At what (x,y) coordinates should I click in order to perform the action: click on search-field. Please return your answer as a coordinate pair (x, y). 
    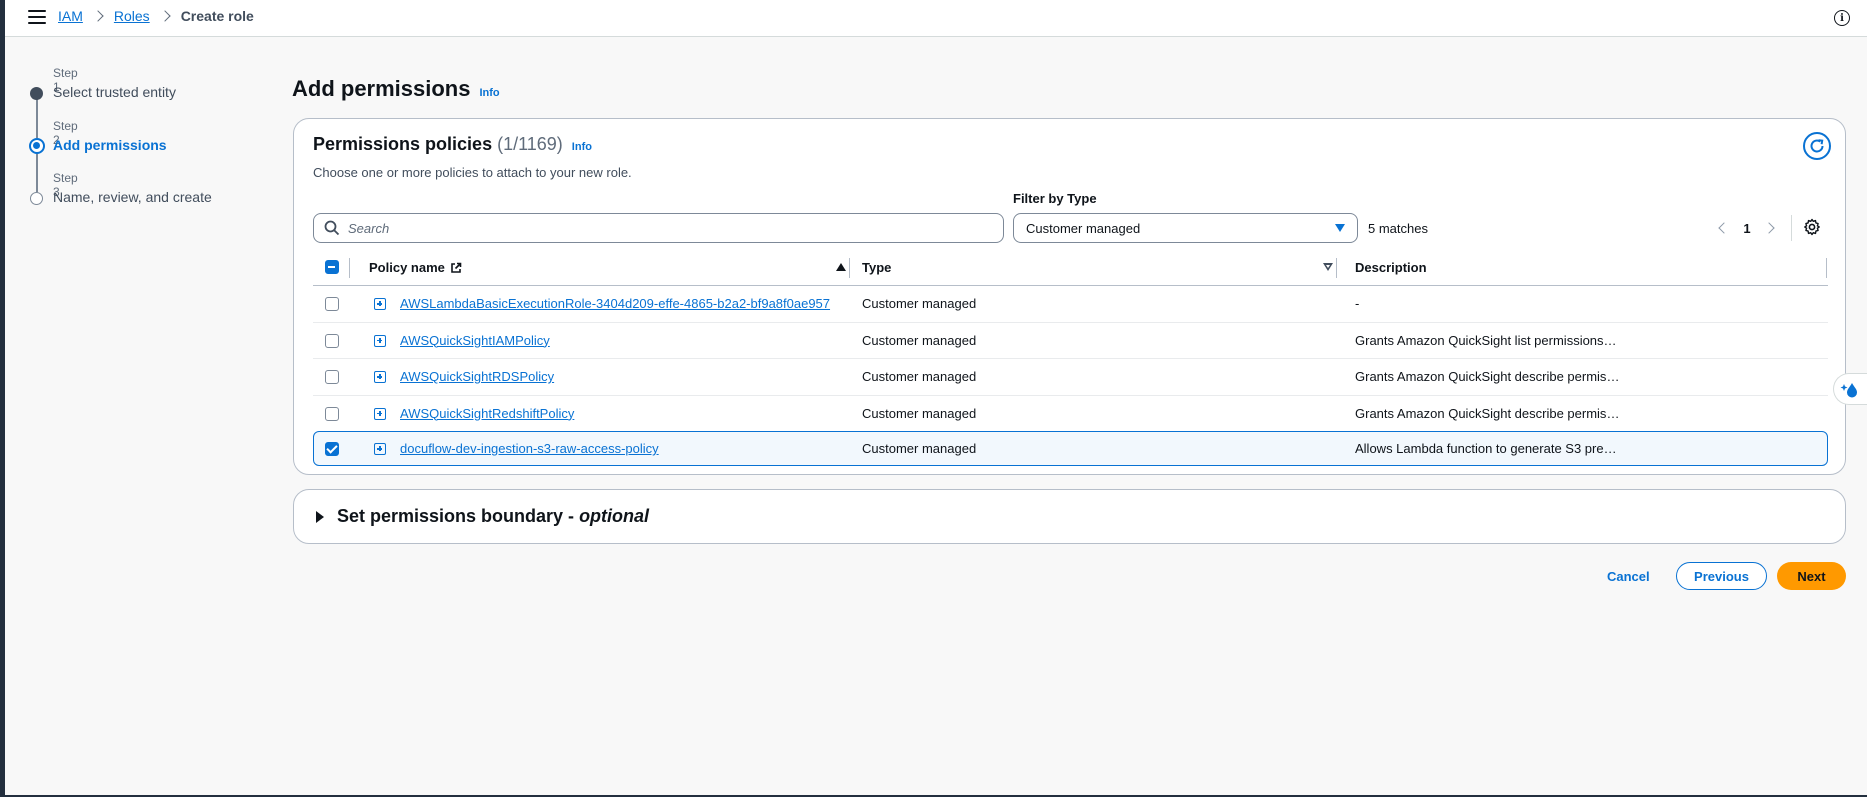
    Looking at the image, I should click on (658, 228).